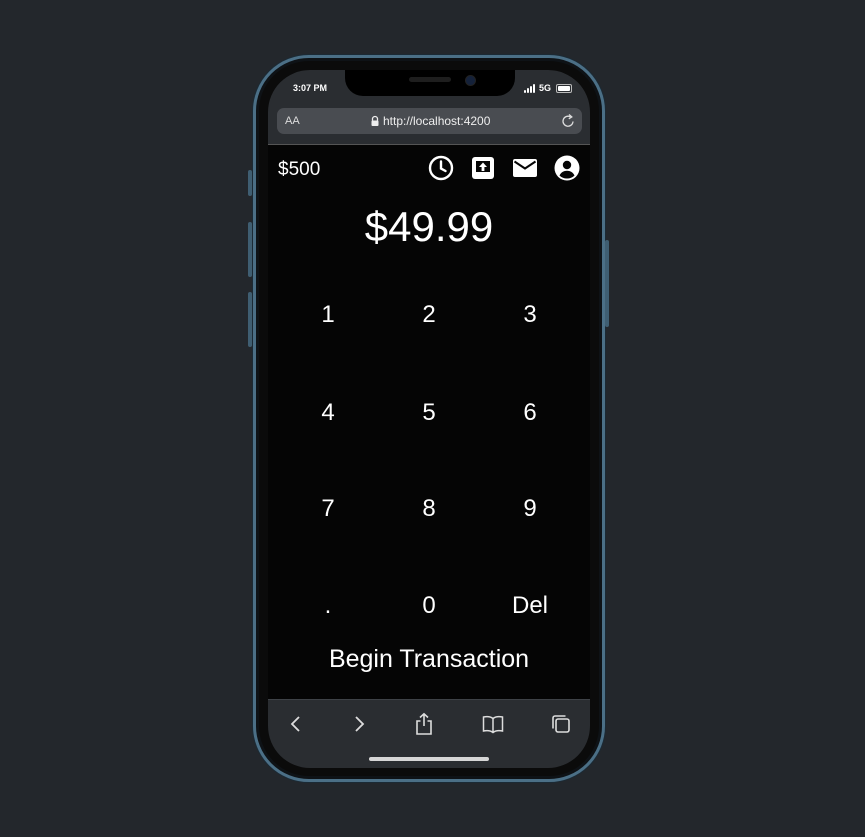  What do you see at coordinates (530, 606) in the screenshot?
I see `key-delete: Del` at bounding box center [530, 606].